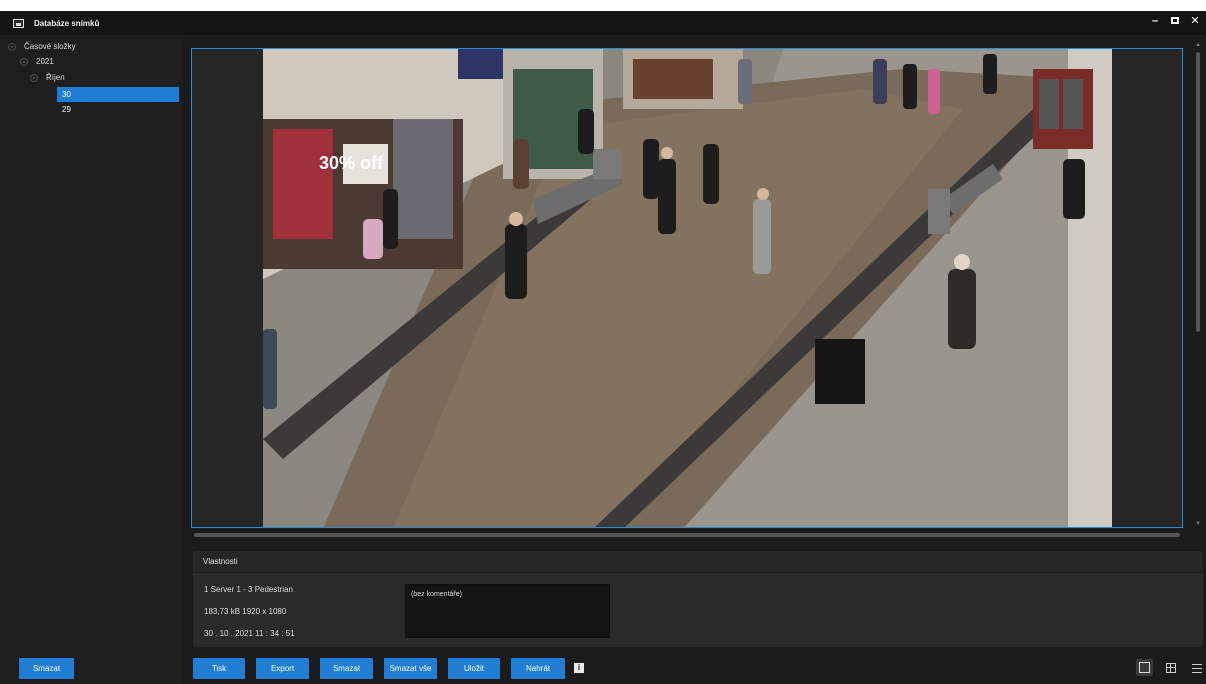 The image size is (1206, 684). Describe the element at coordinates (579, 668) in the screenshot. I see `info-icon: i` at that location.